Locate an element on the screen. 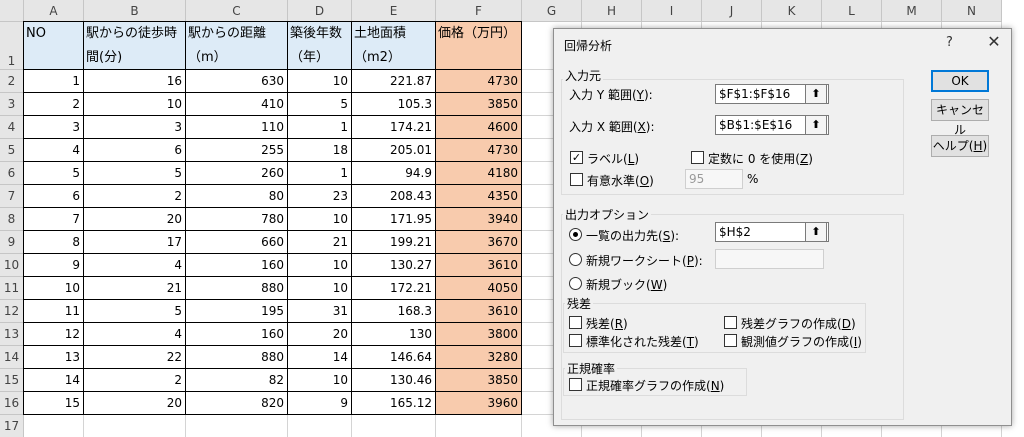  table-cell: 3960 is located at coordinates (479, 403).